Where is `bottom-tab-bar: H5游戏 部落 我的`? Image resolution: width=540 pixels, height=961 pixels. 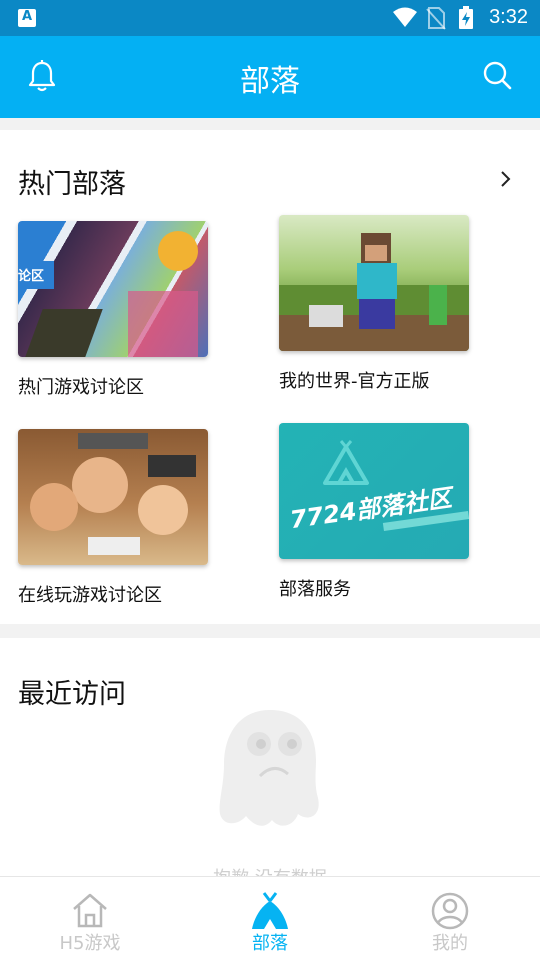 bottom-tab-bar: H5游戏 部落 我的 is located at coordinates (270, 918).